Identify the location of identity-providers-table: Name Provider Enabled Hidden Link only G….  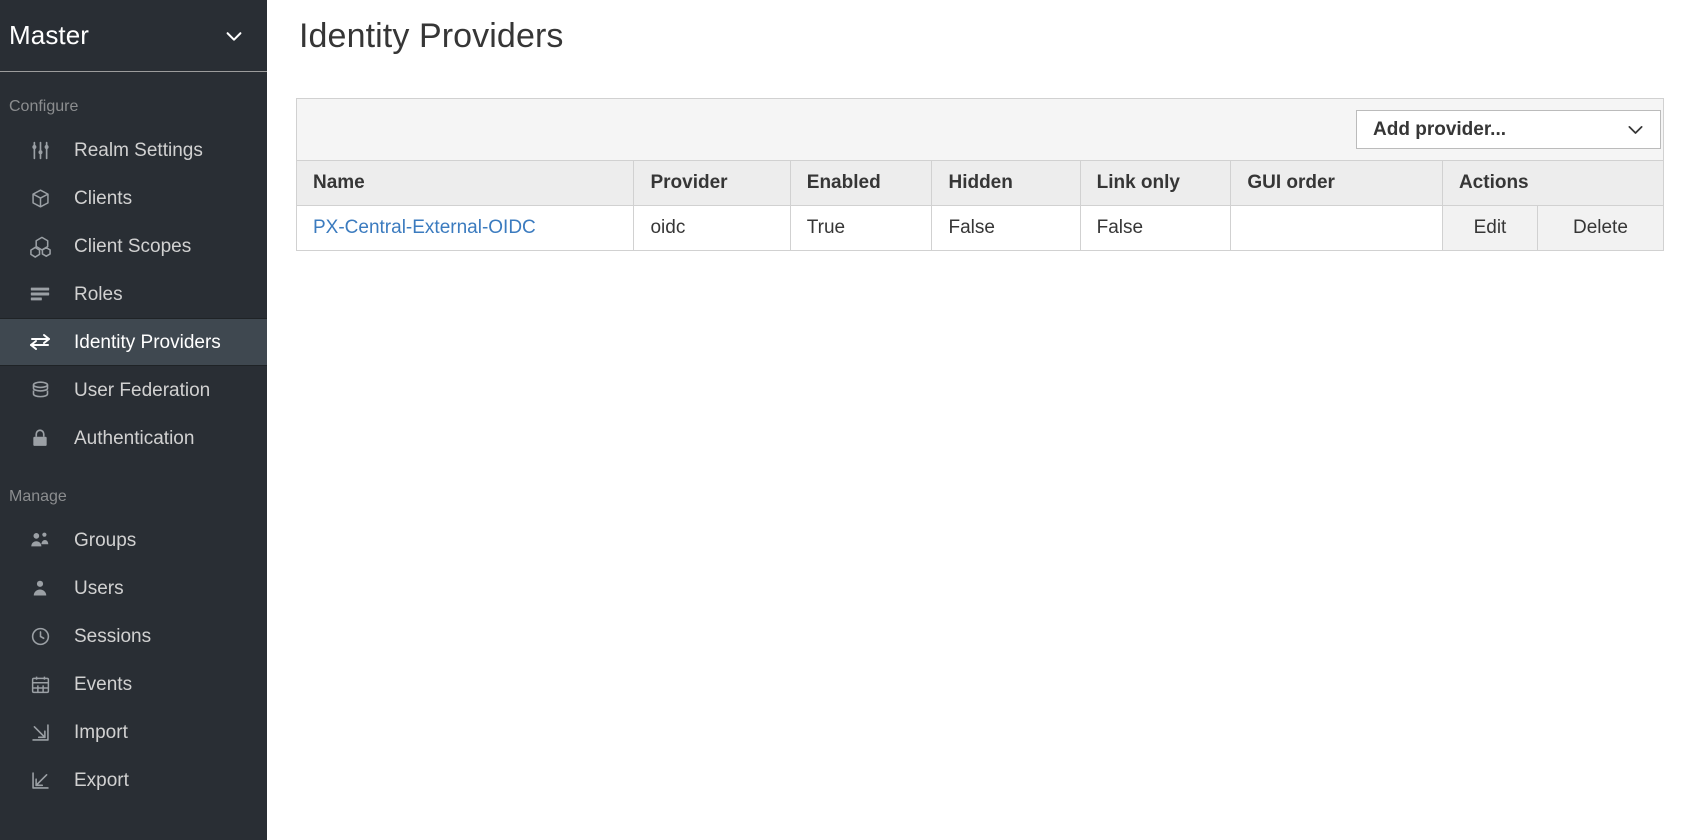
(980, 205).